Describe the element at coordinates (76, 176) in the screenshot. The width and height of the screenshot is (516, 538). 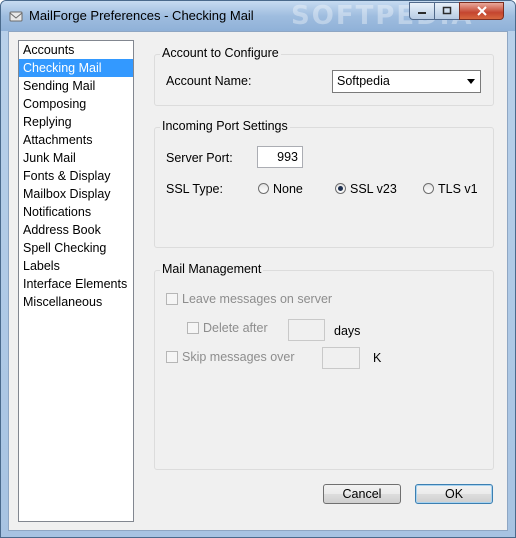
I see `sidebar-item-fonts-display: Fonts & Display` at that location.